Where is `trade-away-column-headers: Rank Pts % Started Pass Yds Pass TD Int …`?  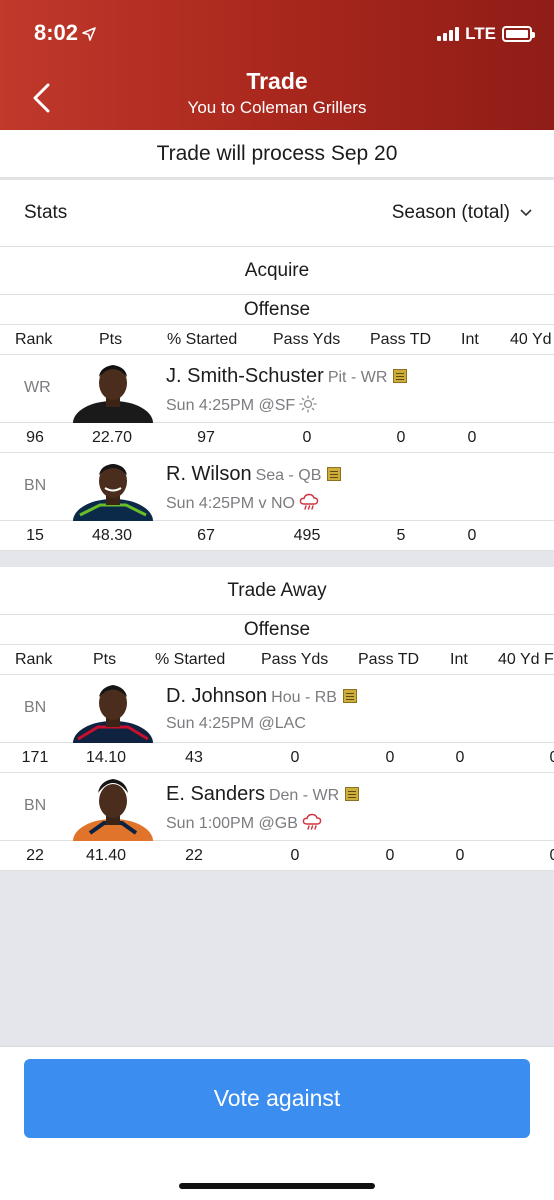
trade-away-column-headers: Rank Pts % Started Pass Yds Pass TD Int … is located at coordinates (277, 660).